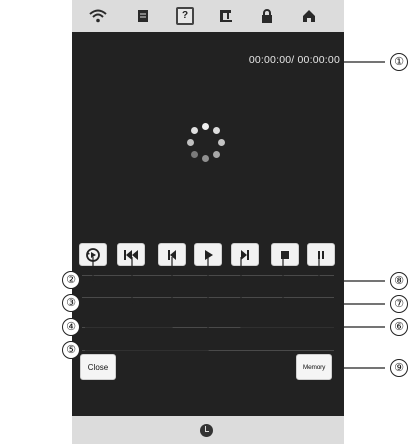  Describe the element at coordinates (71, 350) in the screenshot. I see `callout-5: ⑤` at that location.